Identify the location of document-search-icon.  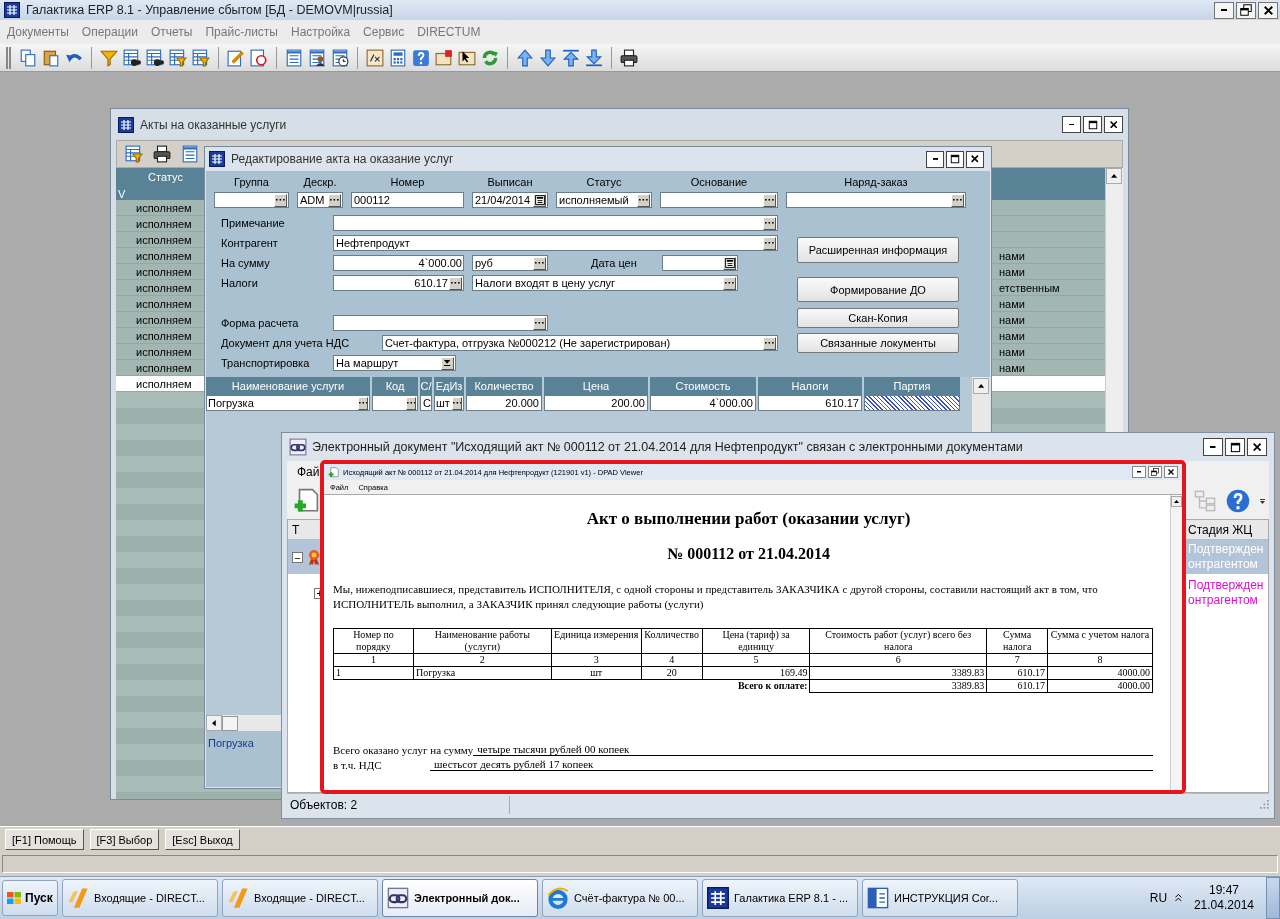
(259, 57).